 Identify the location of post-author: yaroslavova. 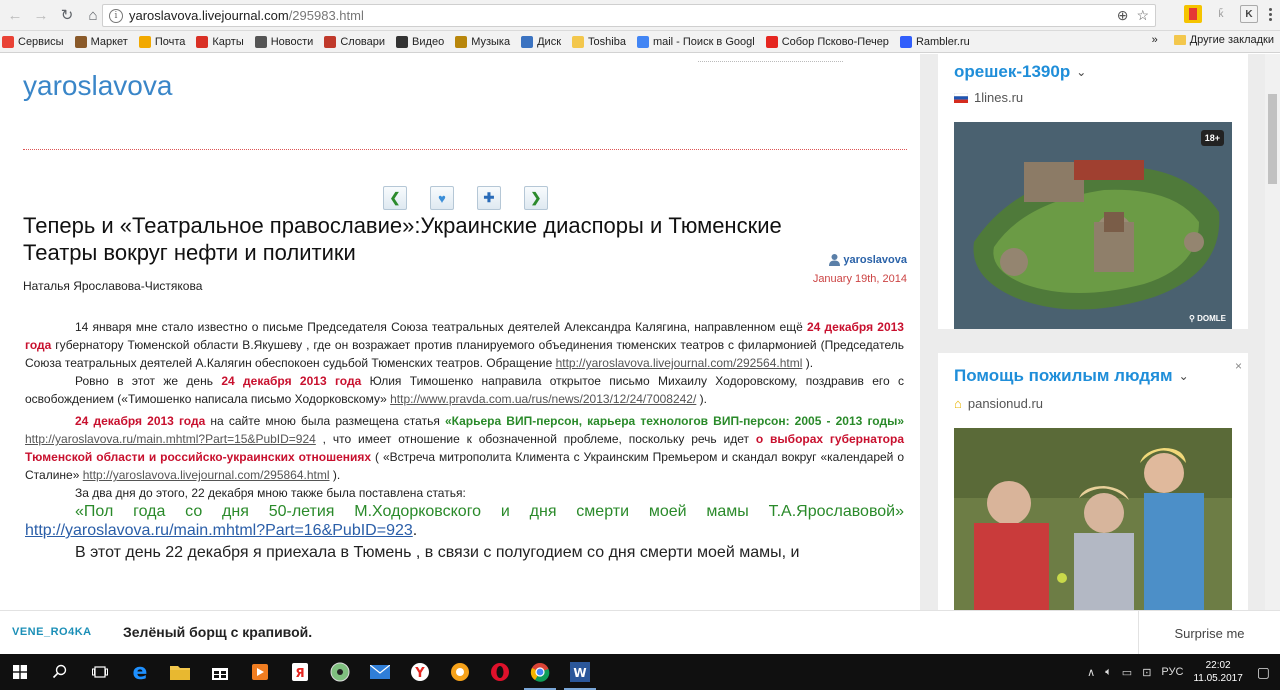
(867, 259).